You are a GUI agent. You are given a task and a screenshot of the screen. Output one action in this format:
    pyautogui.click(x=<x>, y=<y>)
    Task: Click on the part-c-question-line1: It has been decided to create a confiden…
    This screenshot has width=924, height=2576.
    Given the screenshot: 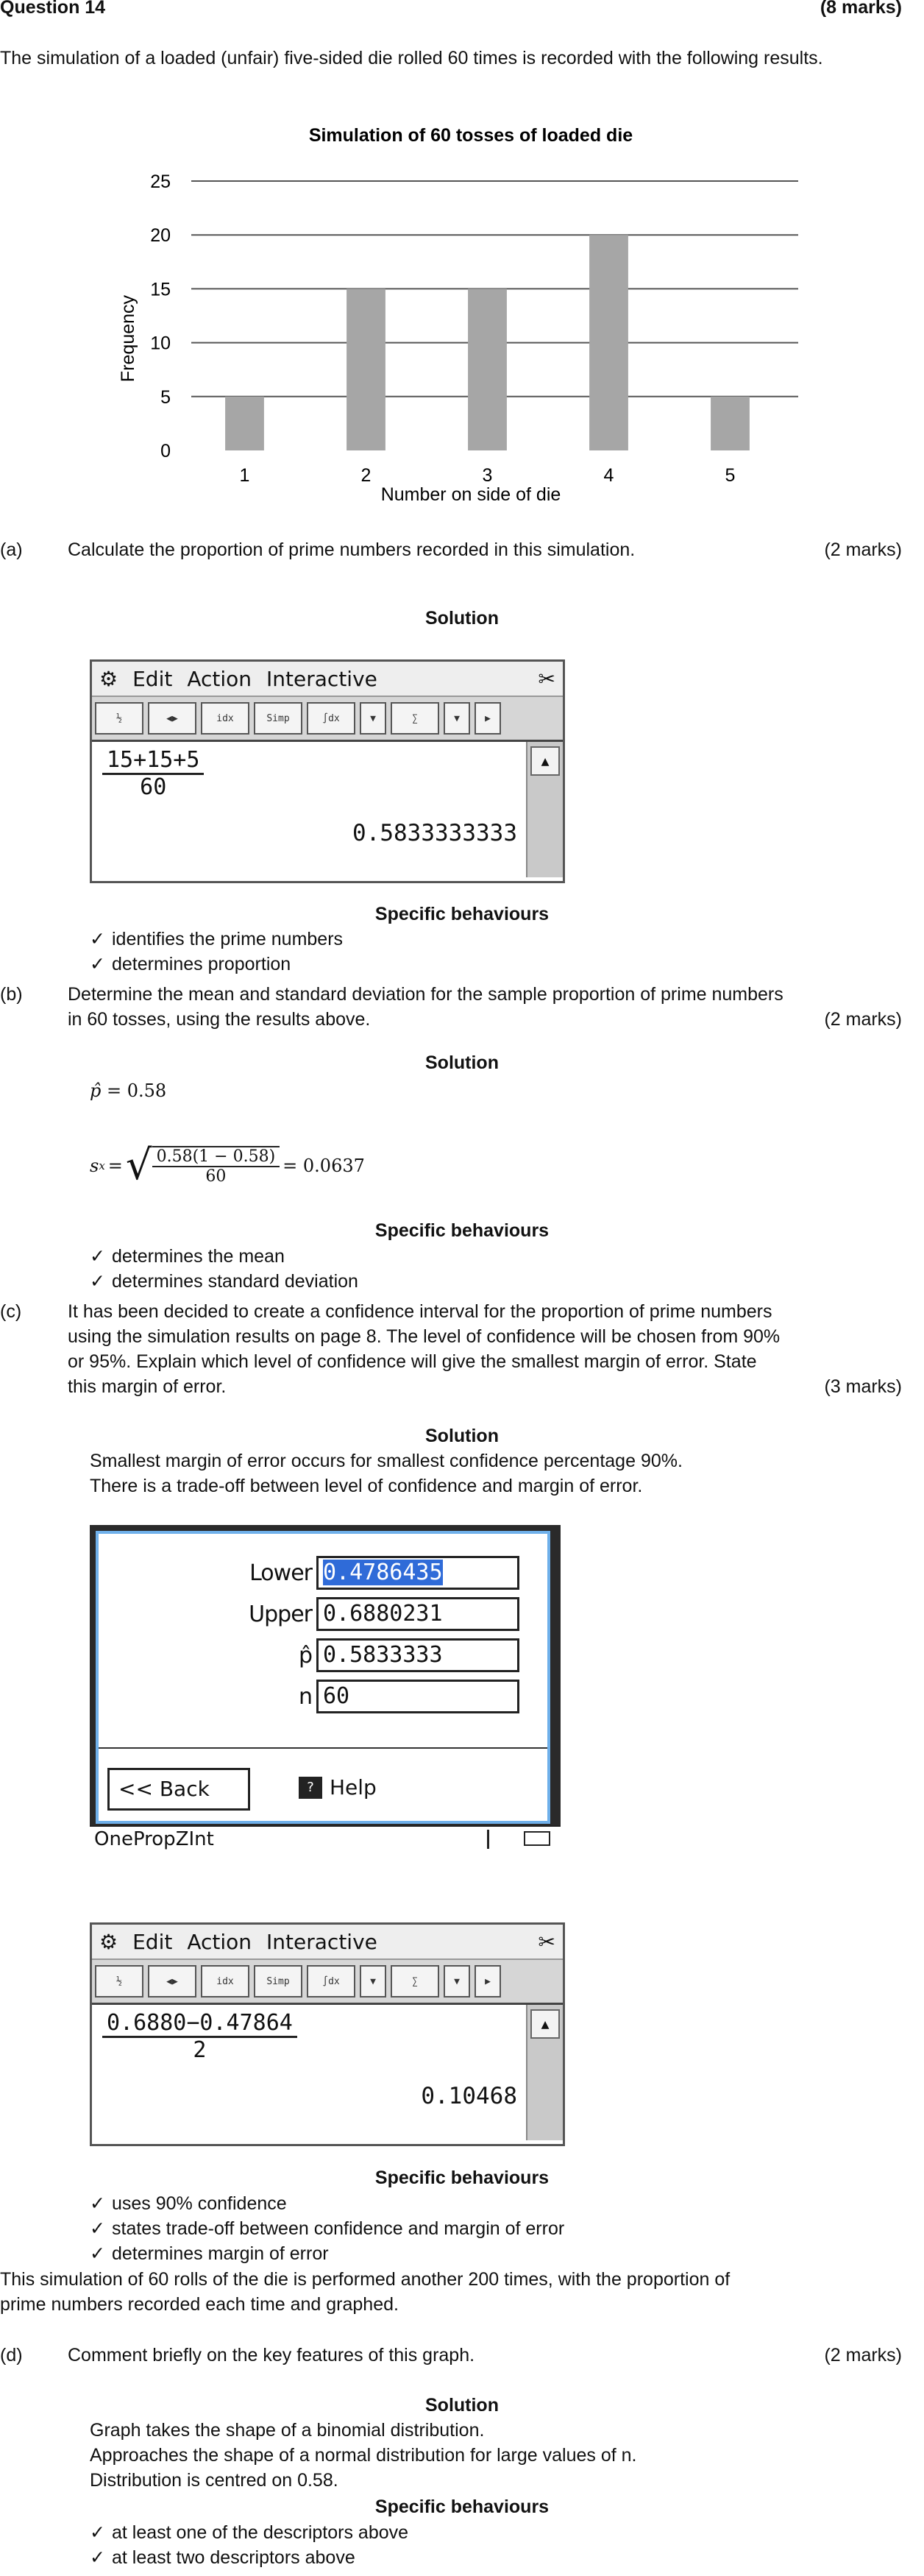 What is the action you would take?
    pyautogui.click(x=420, y=1311)
    